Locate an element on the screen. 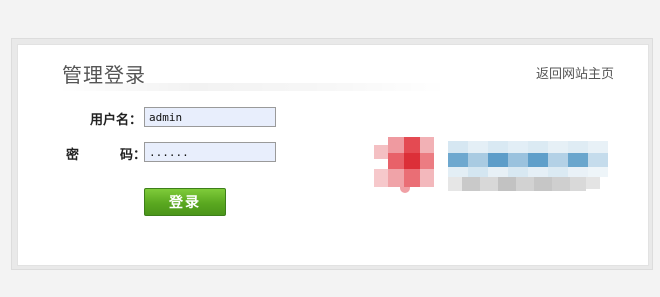 The height and width of the screenshot is (297, 660). password-input is located at coordinates (210, 152).